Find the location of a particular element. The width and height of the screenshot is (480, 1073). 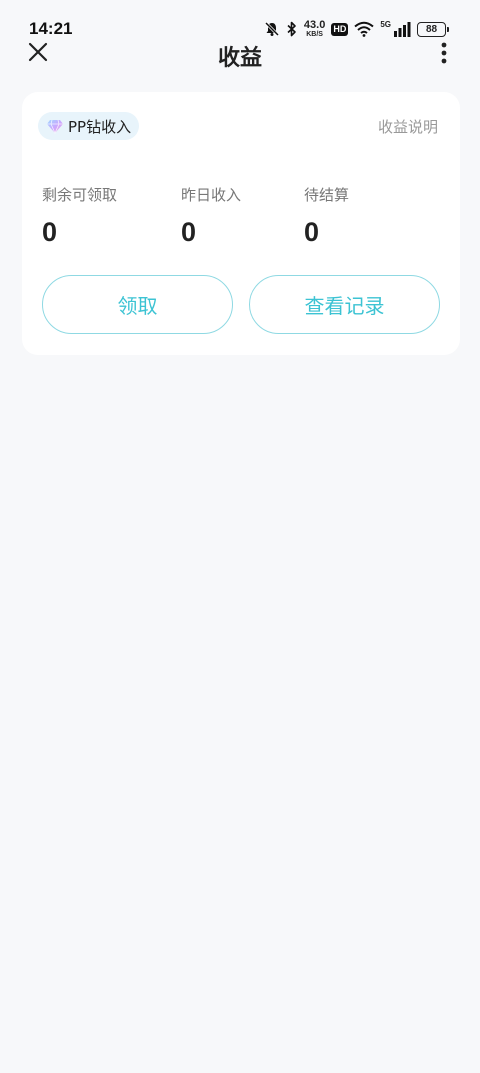

more-options-icon is located at coordinates (444, 53).